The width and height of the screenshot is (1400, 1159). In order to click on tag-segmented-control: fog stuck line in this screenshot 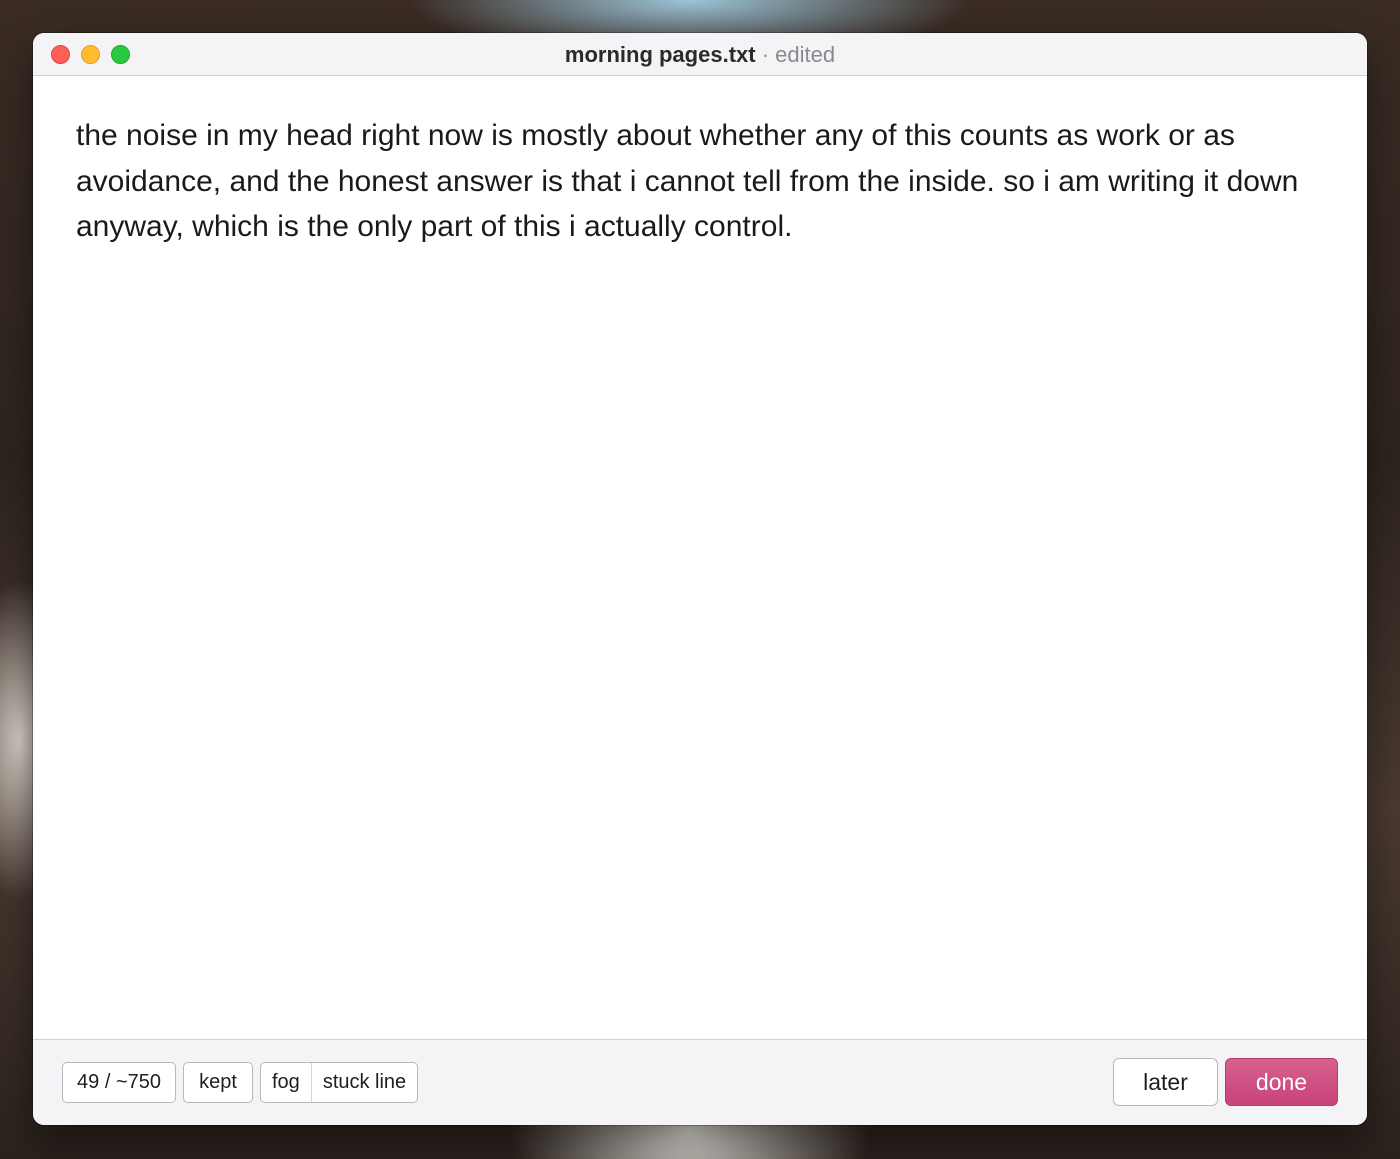, I will do `click(339, 1082)`.